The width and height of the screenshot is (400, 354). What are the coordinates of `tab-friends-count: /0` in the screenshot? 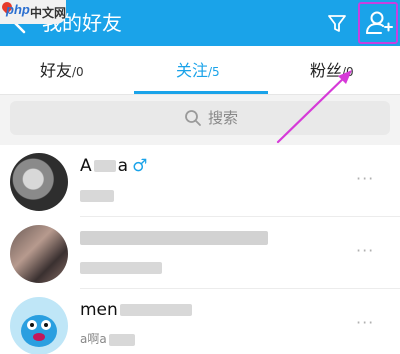 It's located at (78, 72).